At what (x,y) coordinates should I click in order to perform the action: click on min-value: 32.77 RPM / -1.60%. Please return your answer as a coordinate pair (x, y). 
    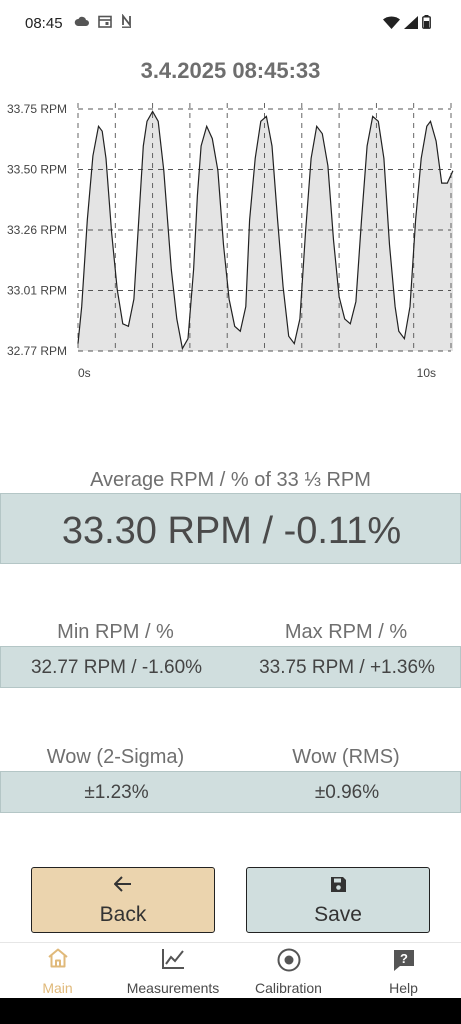
    Looking at the image, I should click on (116, 667).